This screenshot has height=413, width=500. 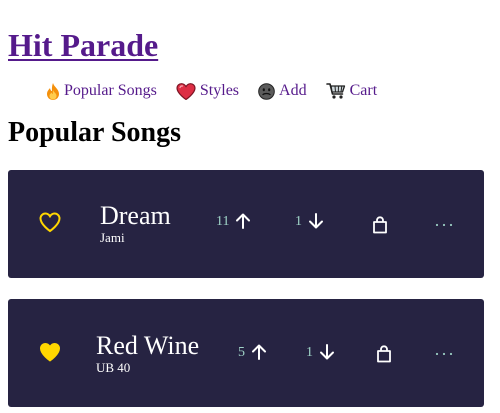 I want to click on song-info: Dream Jami, so click(x=135, y=223).